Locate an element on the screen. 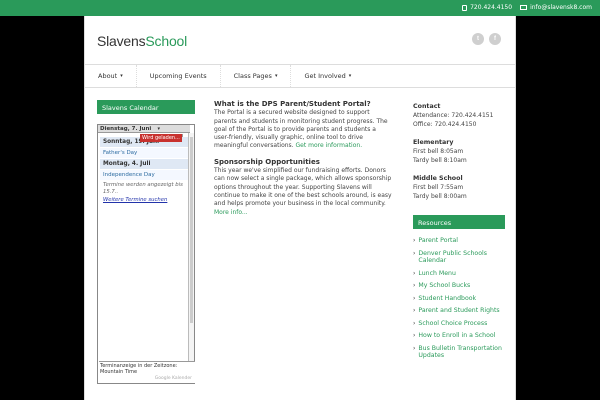  resource-link: › Parent and Student Rights is located at coordinates (459, 311).